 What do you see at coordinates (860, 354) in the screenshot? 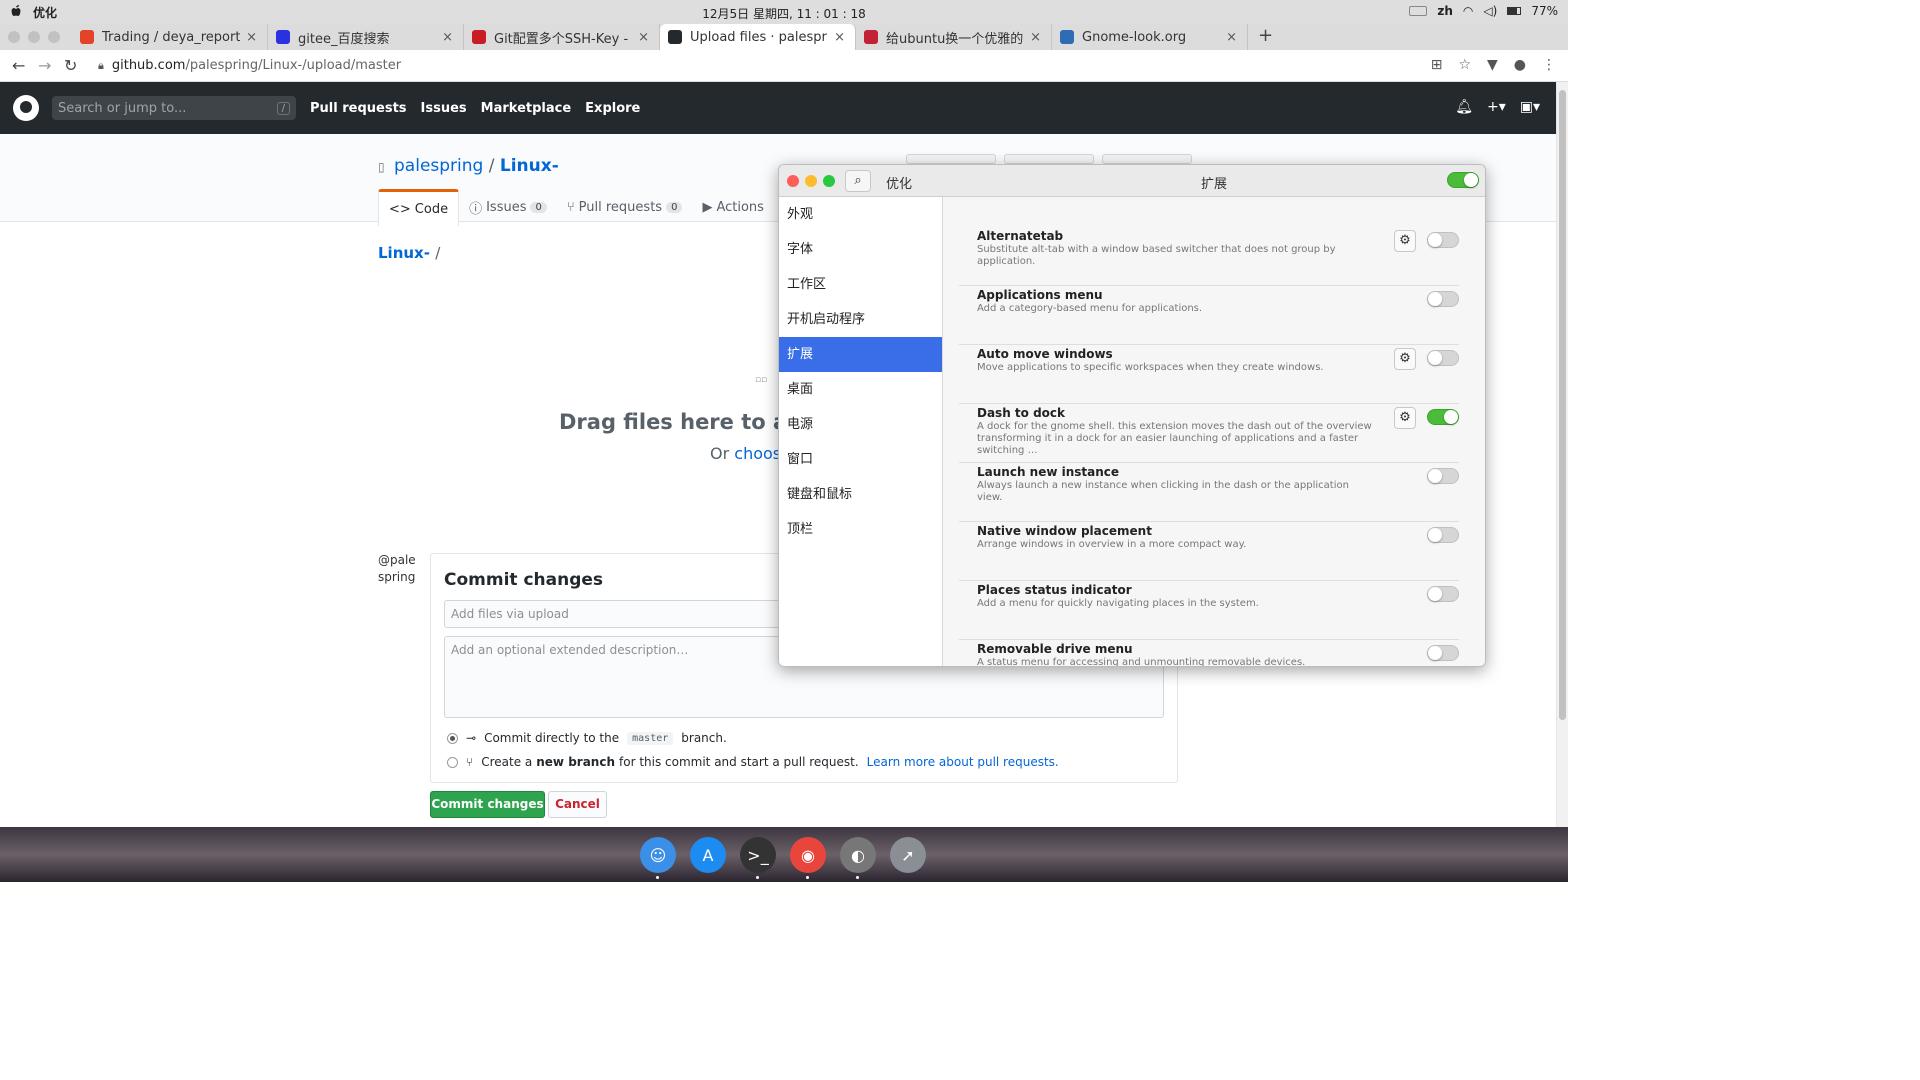
I see `tweaks-sidebar-item: 扩展` at bounding box center [860, 354].